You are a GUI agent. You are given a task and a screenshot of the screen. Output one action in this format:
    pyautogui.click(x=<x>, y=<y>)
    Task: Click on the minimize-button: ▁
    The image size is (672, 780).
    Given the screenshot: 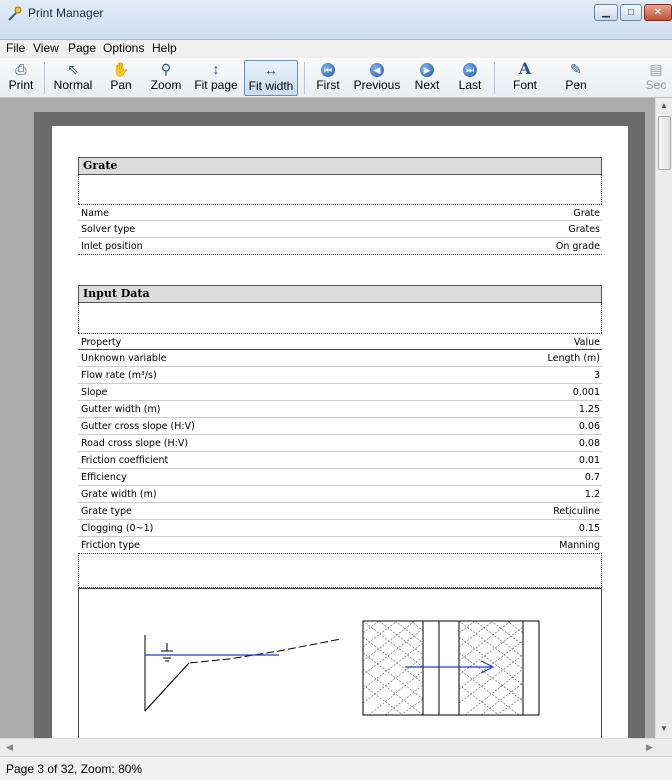 What is the action you would take?
    pyautogui.click(x=606, y=12)
    